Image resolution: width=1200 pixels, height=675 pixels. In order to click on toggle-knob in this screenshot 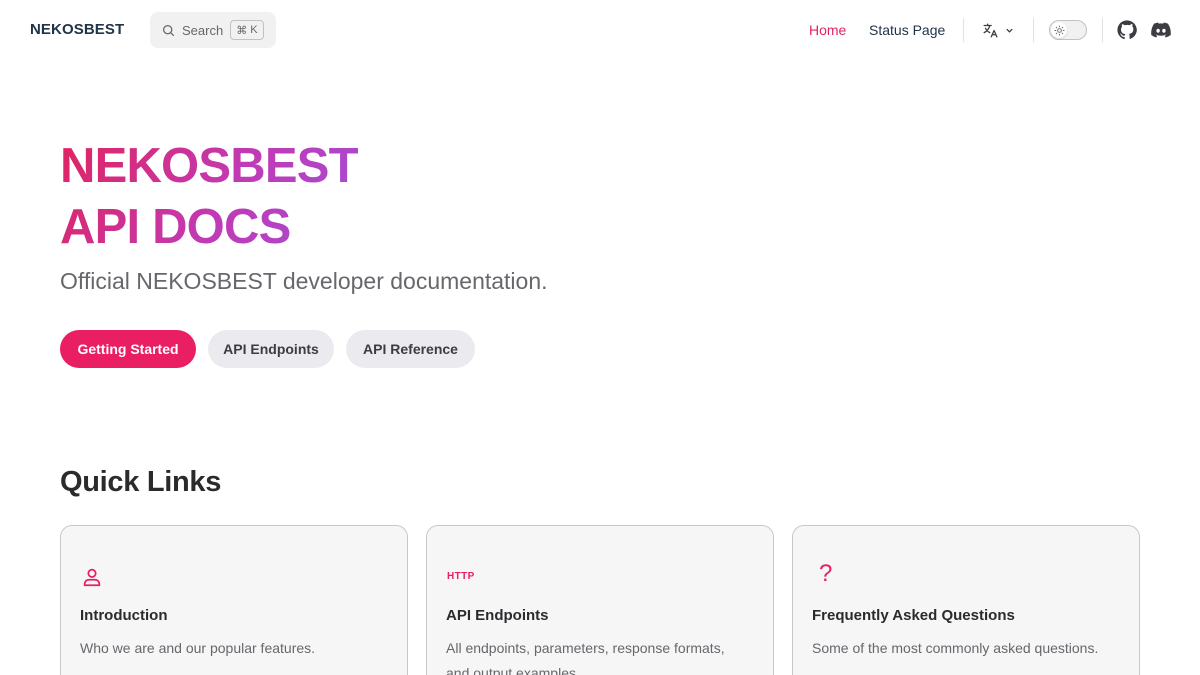, I will do `click(1059, 30)`.